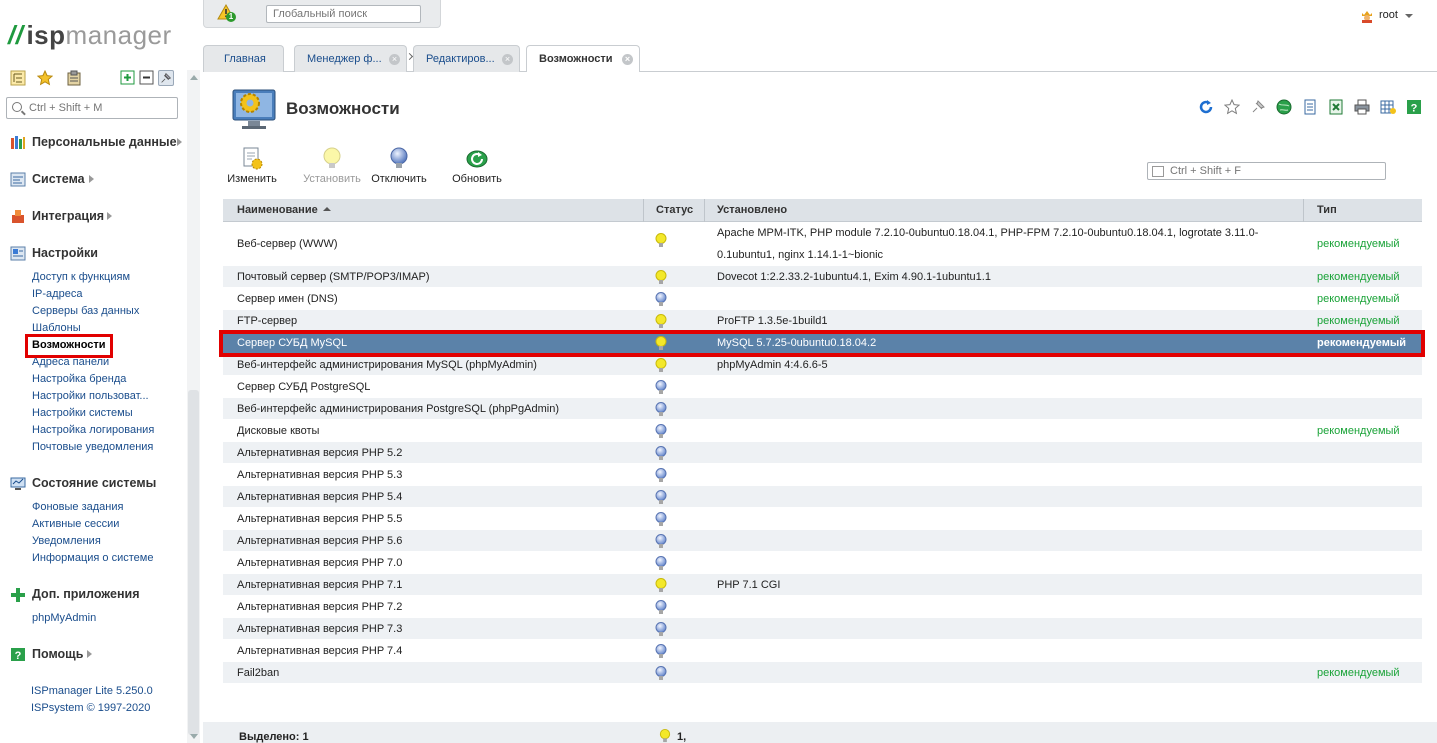 Image resolution: width=1437 pixels, height=743 pixels. I want to click on sidebar-item-active-sessions: Активные сессии, so click(75, 526).